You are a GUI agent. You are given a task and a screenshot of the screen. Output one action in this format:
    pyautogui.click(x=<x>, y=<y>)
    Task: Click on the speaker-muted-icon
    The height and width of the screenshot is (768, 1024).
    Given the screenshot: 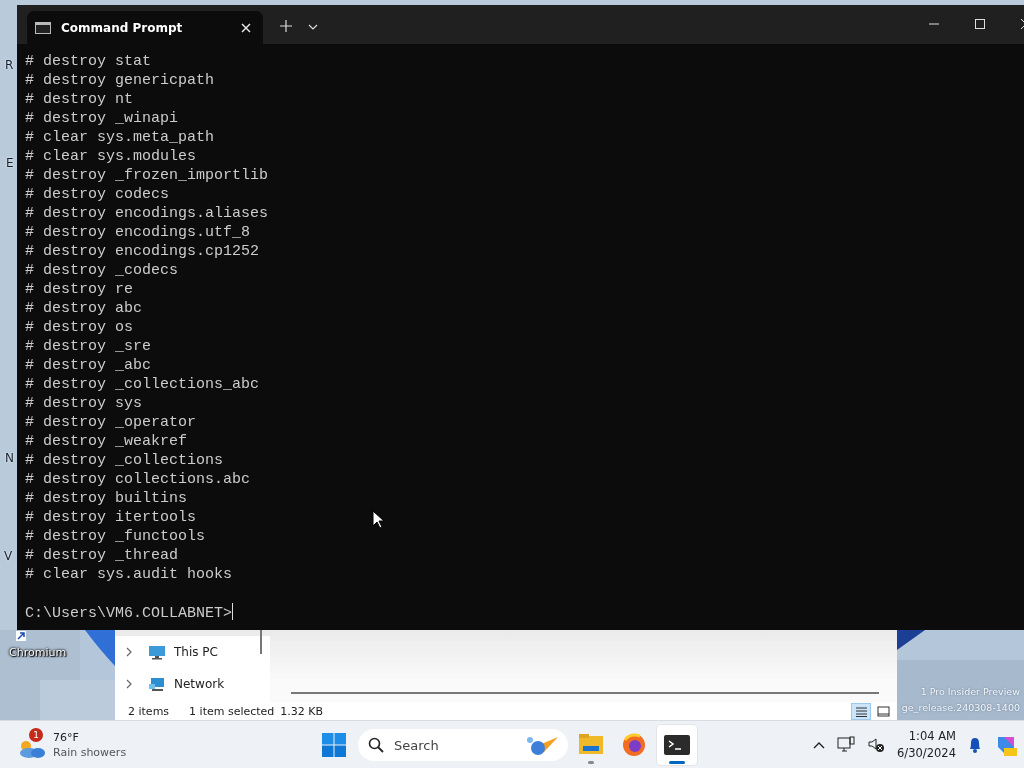 What is the action you would take?
    pyautogui.click(x=876, y=745)
    